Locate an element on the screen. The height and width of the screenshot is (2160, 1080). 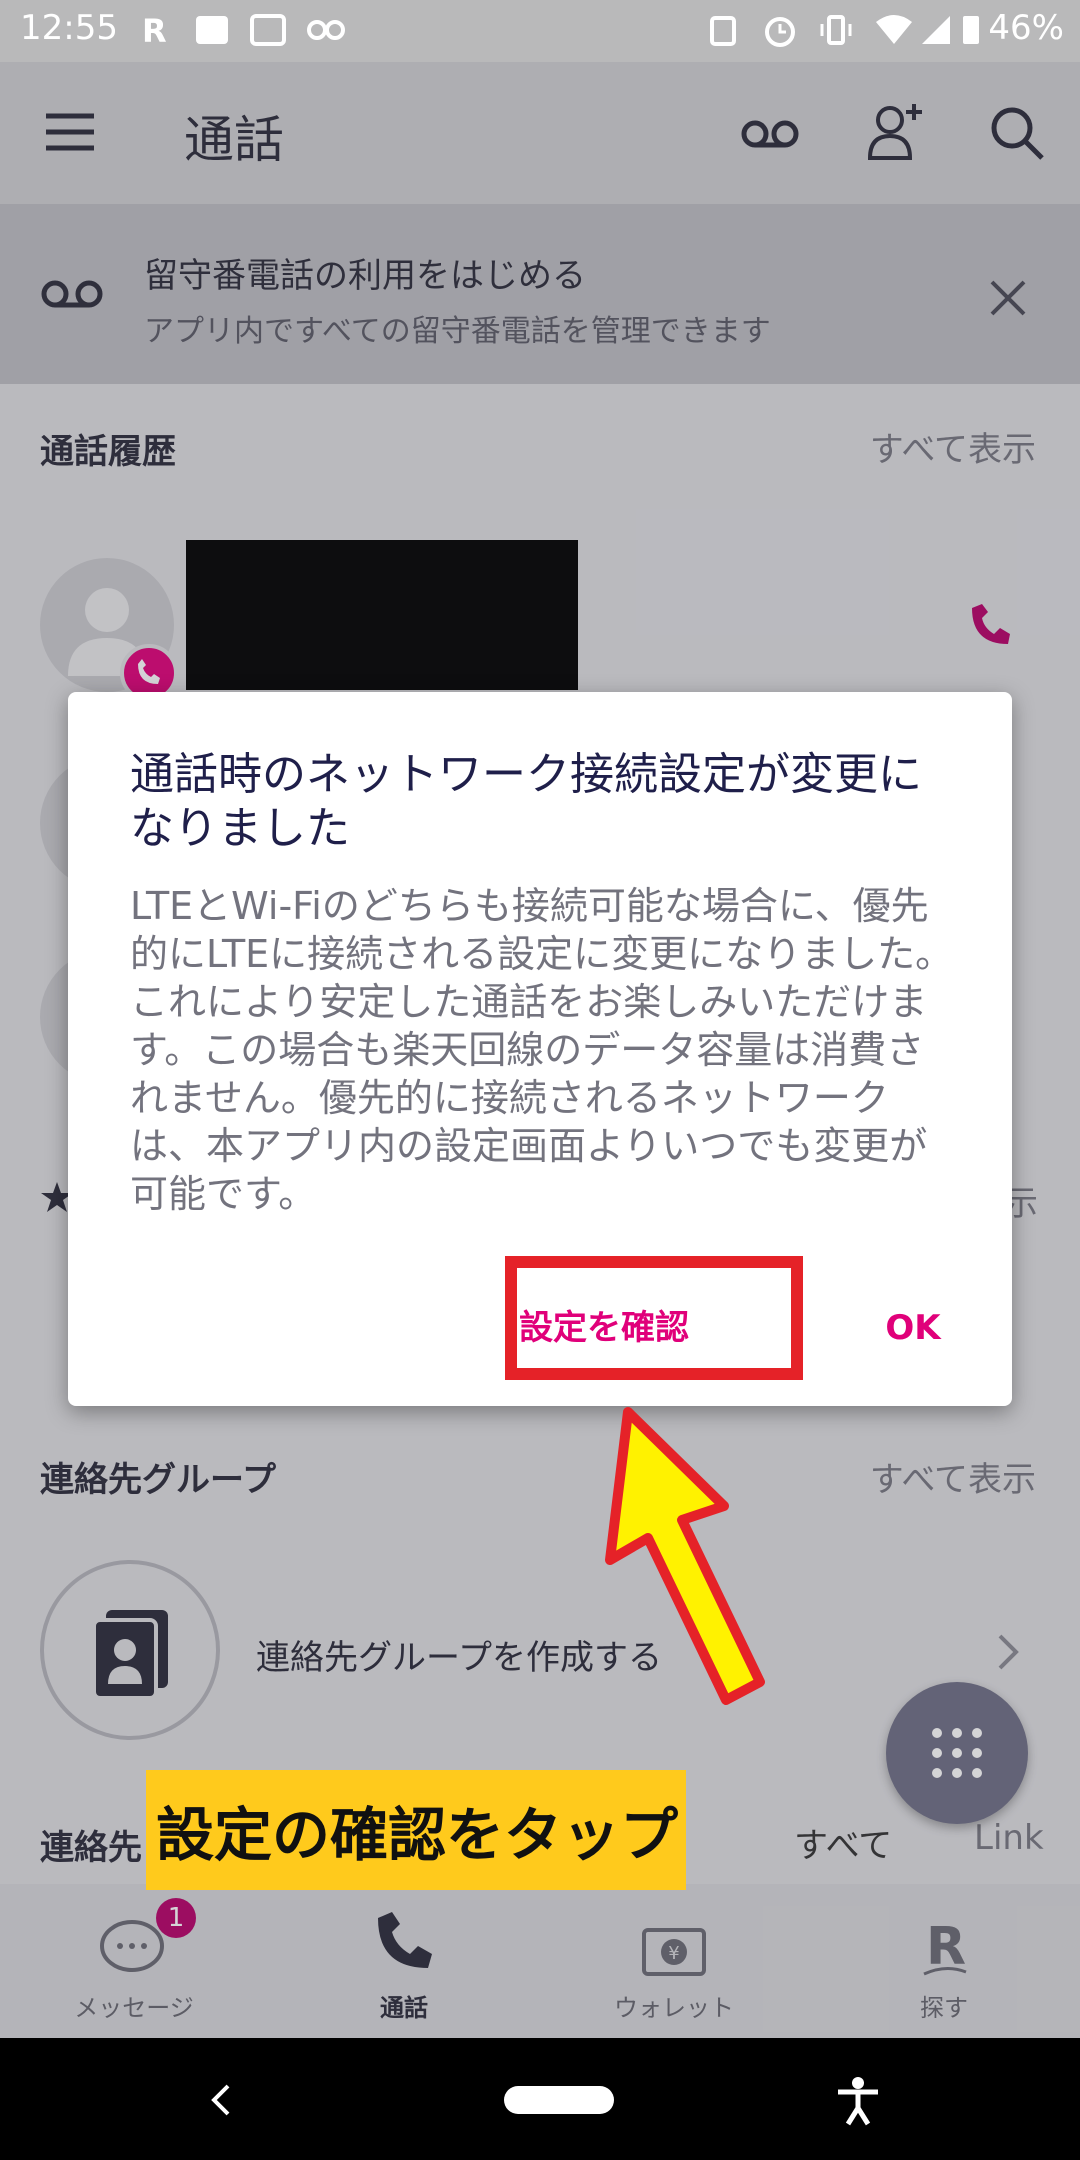
back-icon is located at coordinates (221, 2100).